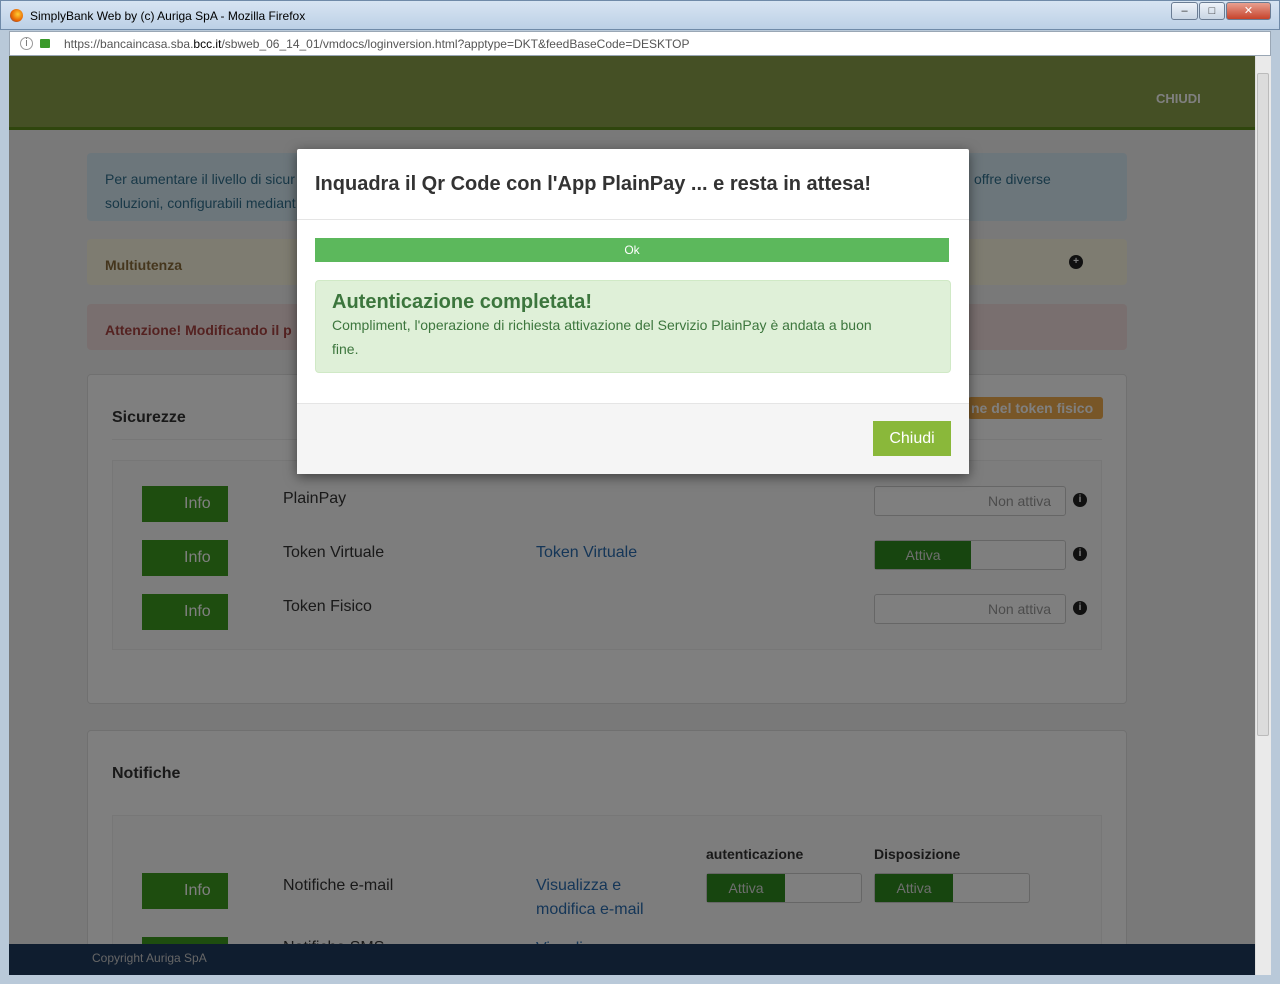 The image size is (1280, 984). Describe the element at coordinates (26, 43) in the screenshot. I see `info-icon: i` at that location.